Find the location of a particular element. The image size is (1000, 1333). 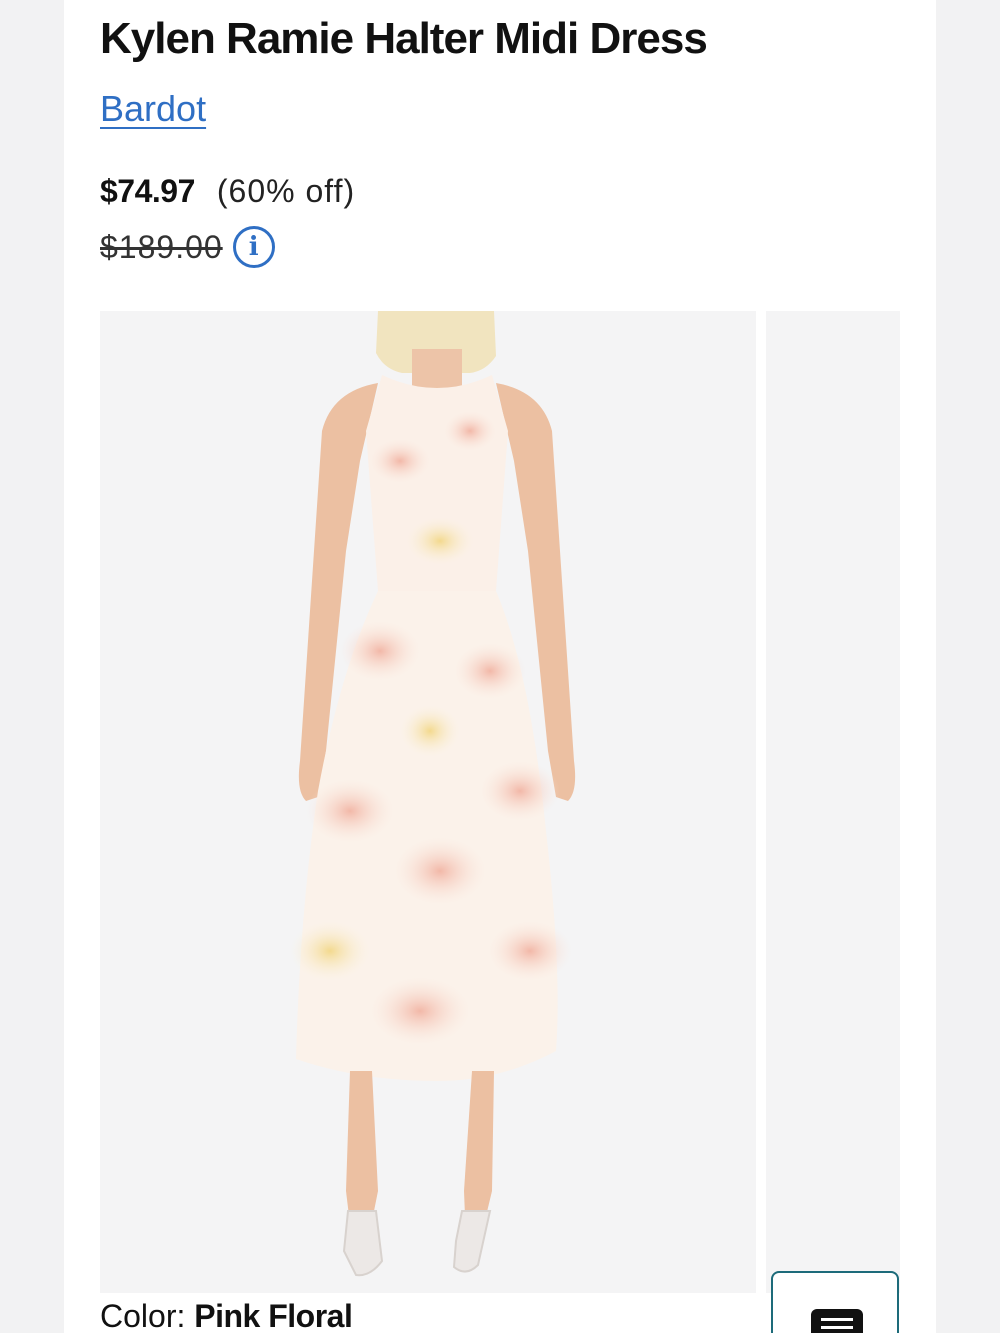

color-value: Pink Floral is located at coordinates (273, 1315).